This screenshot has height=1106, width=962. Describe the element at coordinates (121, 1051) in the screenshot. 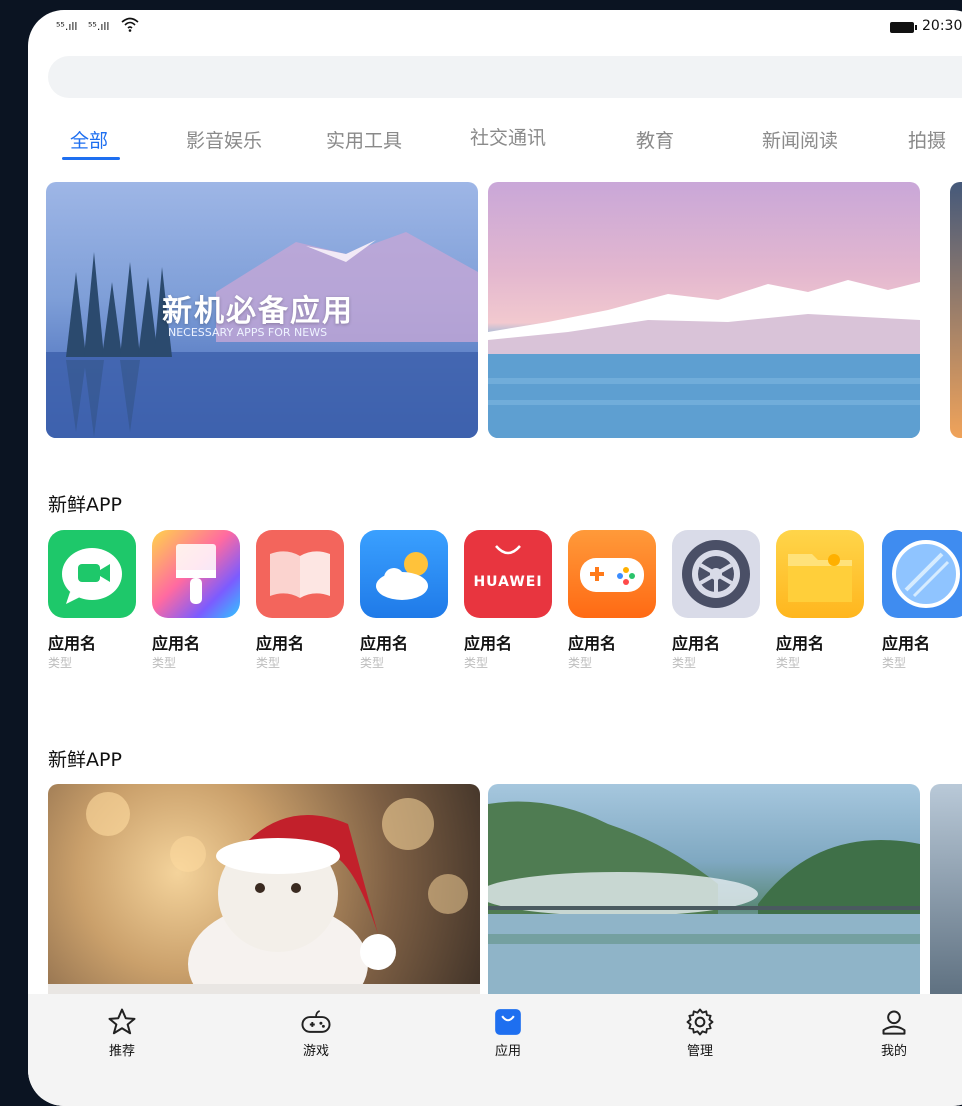

I see `nav-label: 推荐` at that location.